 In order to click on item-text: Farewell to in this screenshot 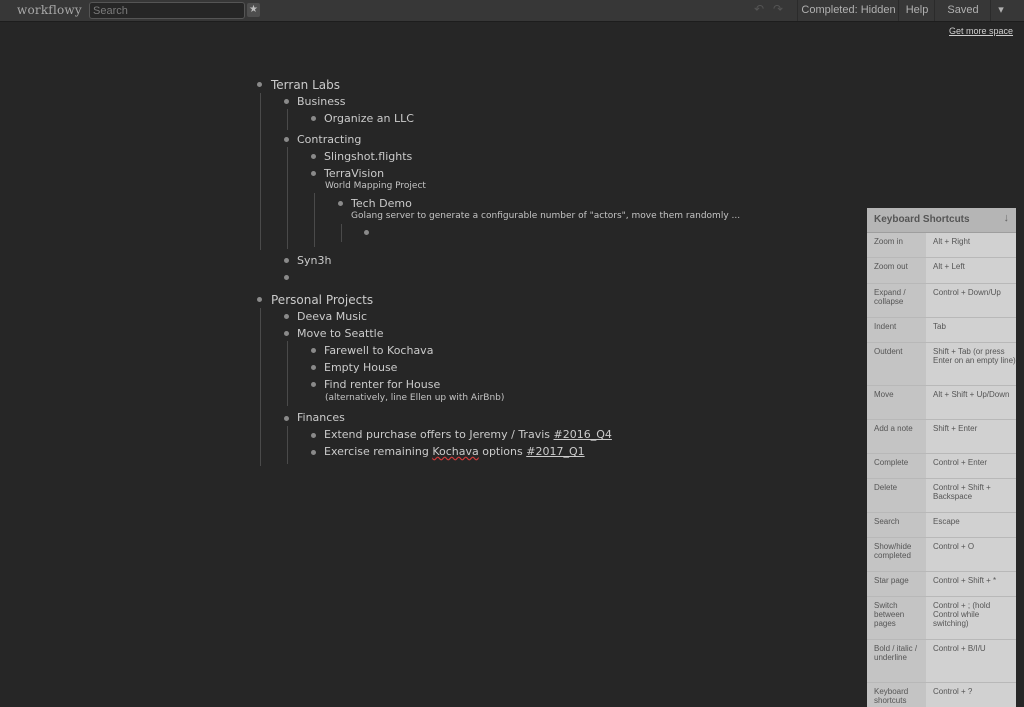, I will do `click(356, 350)`.